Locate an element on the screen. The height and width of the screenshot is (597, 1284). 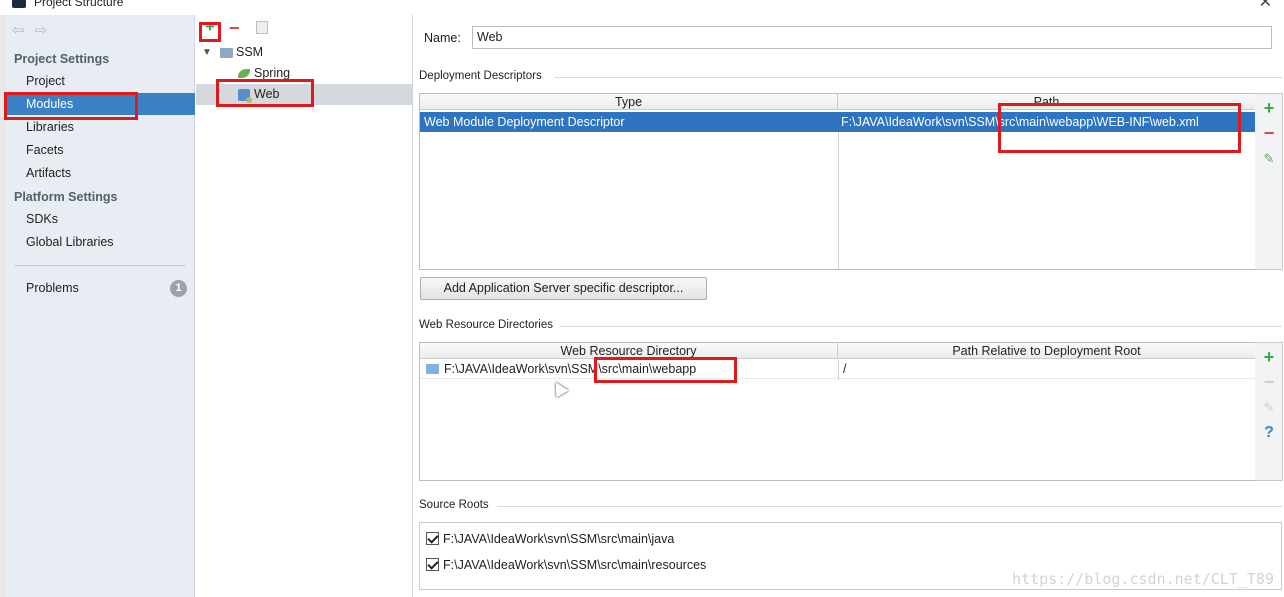
copy-module-icon is located at coordinates (262, 27).